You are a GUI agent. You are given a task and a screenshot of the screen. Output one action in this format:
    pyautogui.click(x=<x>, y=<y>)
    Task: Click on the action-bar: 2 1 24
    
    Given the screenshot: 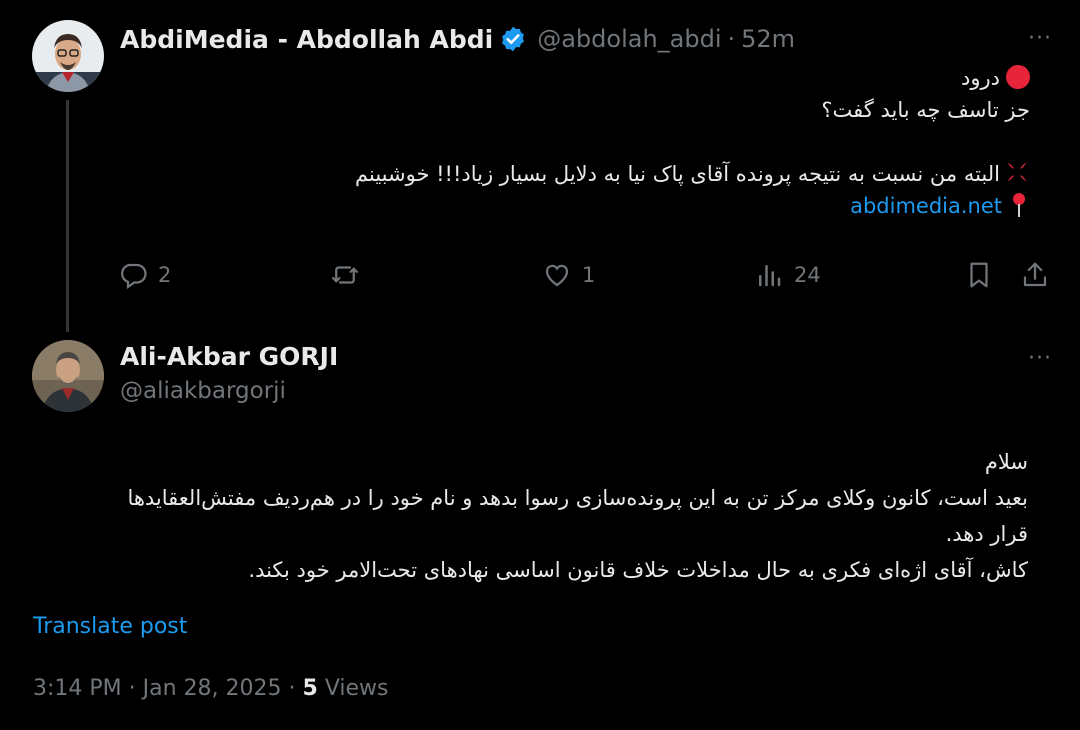 What is the action you would take?
    pyautogui.click(x=588, y=280)
    